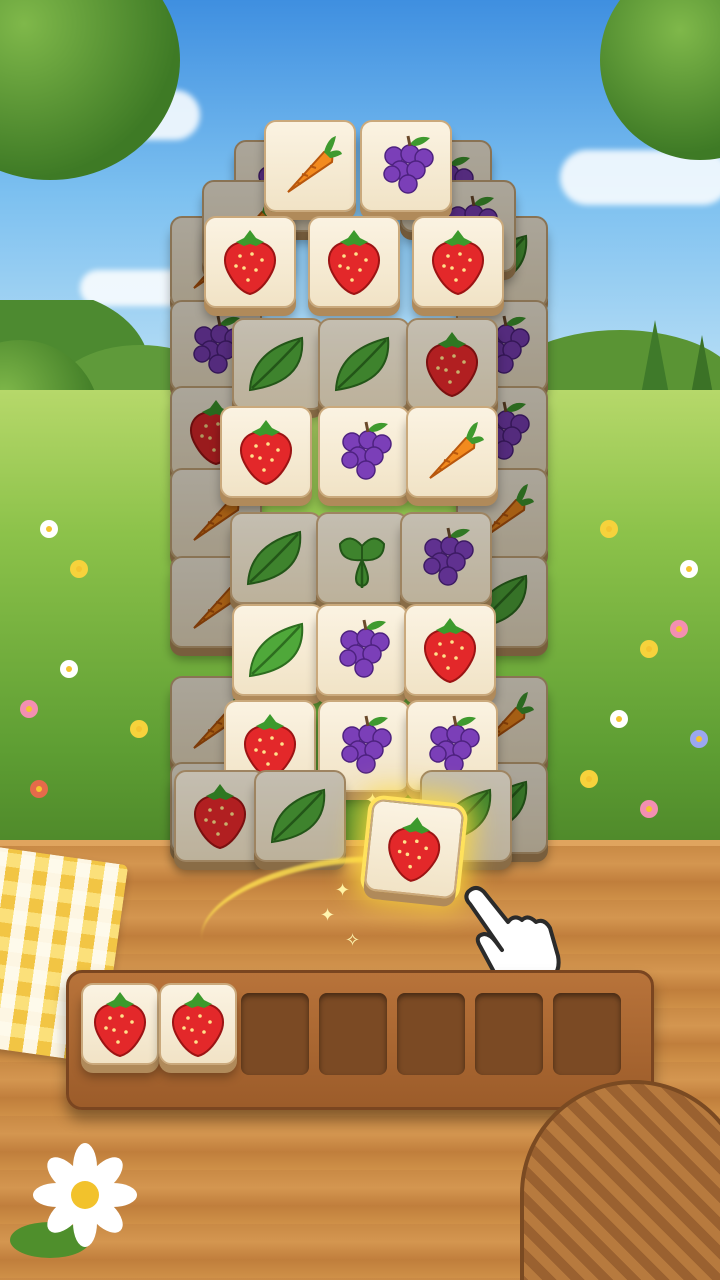 This screenshot has width=720, height=1280. I want to click on selected-strawberry-tile, so click(414, 849).